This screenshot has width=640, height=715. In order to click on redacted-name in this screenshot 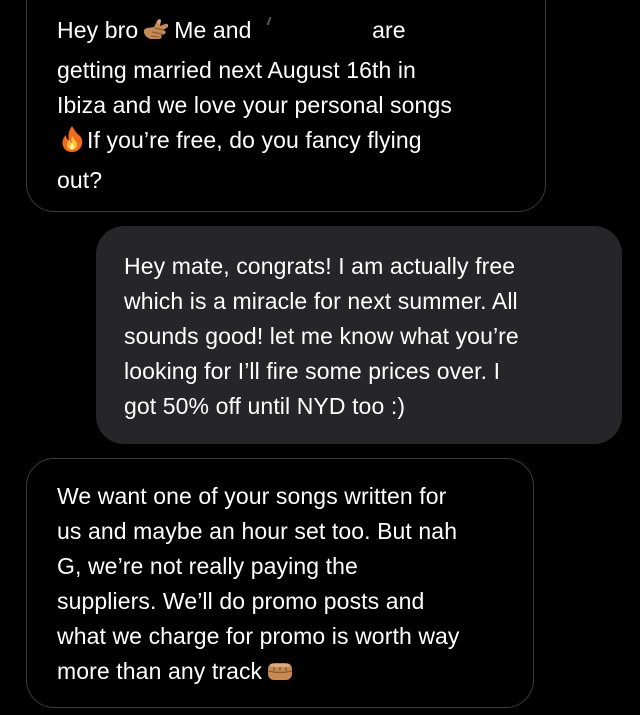, I will do `click(306, 30)`.